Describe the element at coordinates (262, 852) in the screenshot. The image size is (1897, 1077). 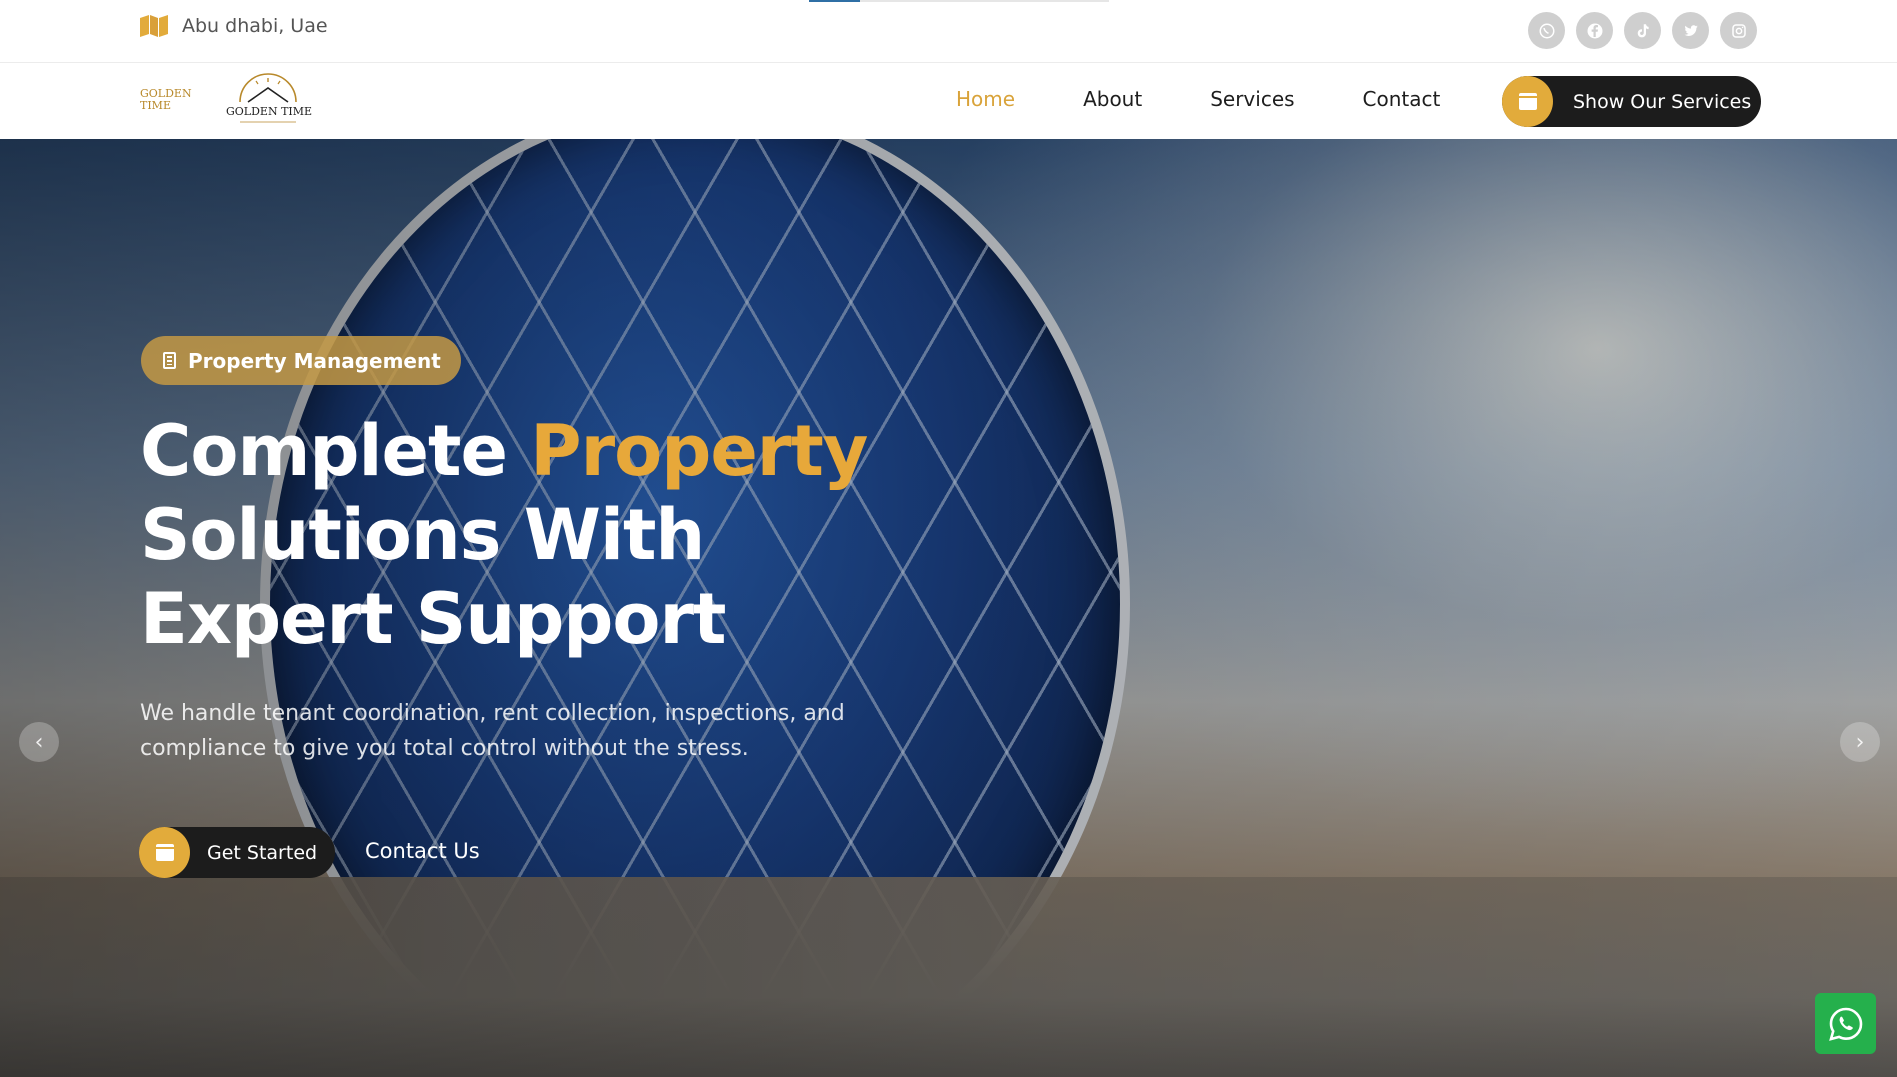
I see `get-started-label: Get Started` at that location.